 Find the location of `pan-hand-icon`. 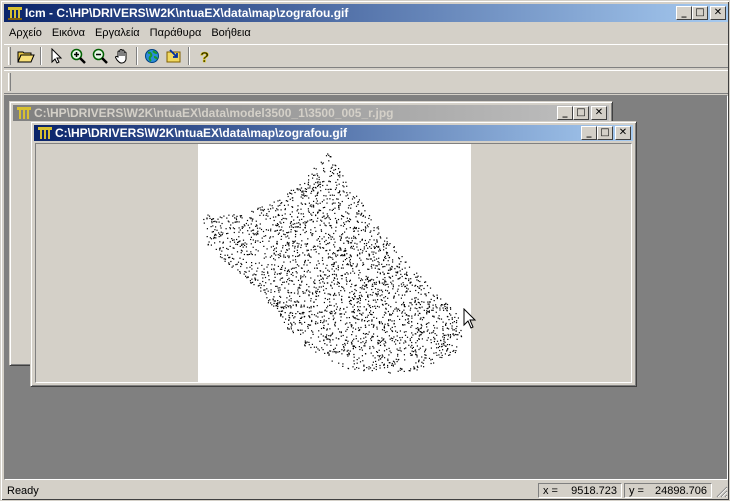

pan-hand-icon is located at coordinates (121, 56).